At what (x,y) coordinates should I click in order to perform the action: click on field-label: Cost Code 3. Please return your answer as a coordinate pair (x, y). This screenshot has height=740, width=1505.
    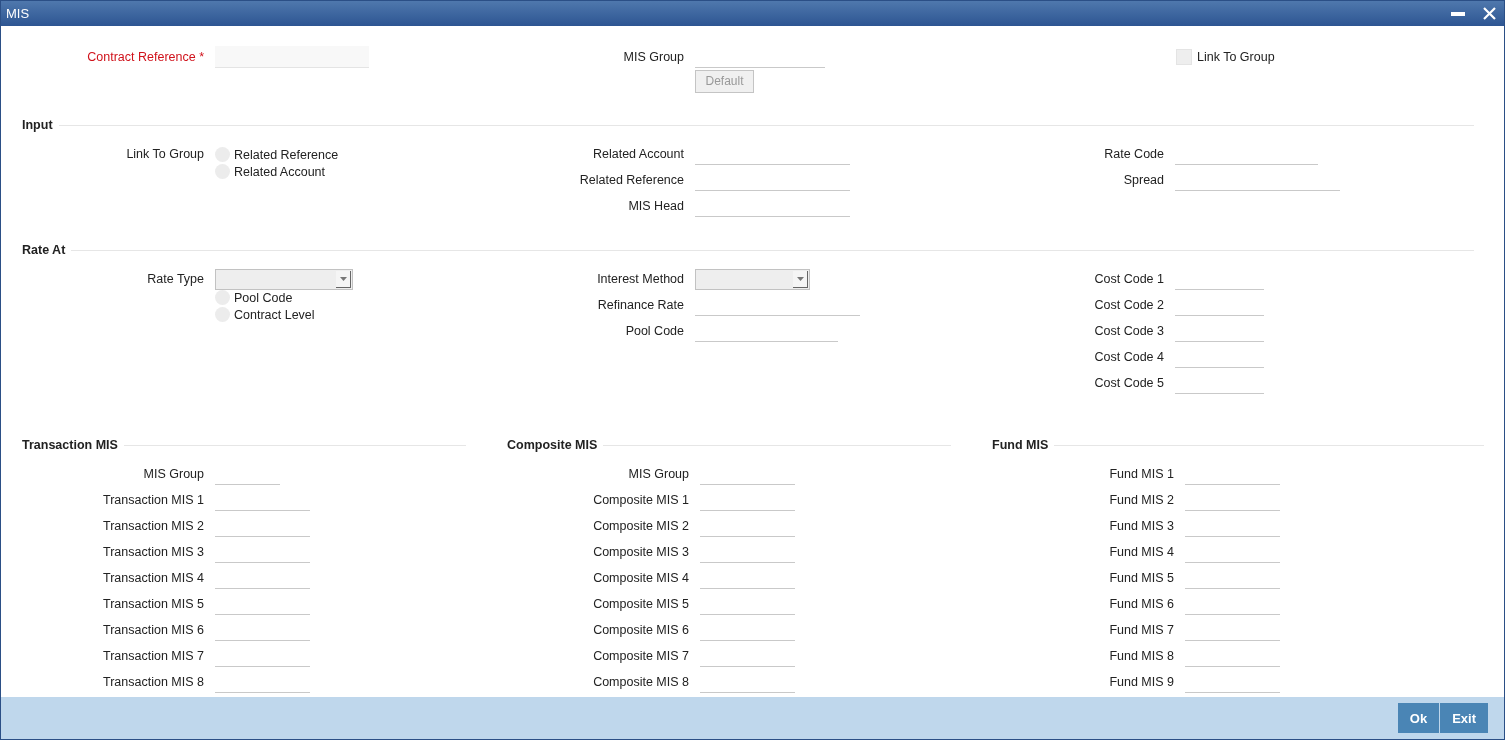
    Looking at the image, I should click on (1129, 331).